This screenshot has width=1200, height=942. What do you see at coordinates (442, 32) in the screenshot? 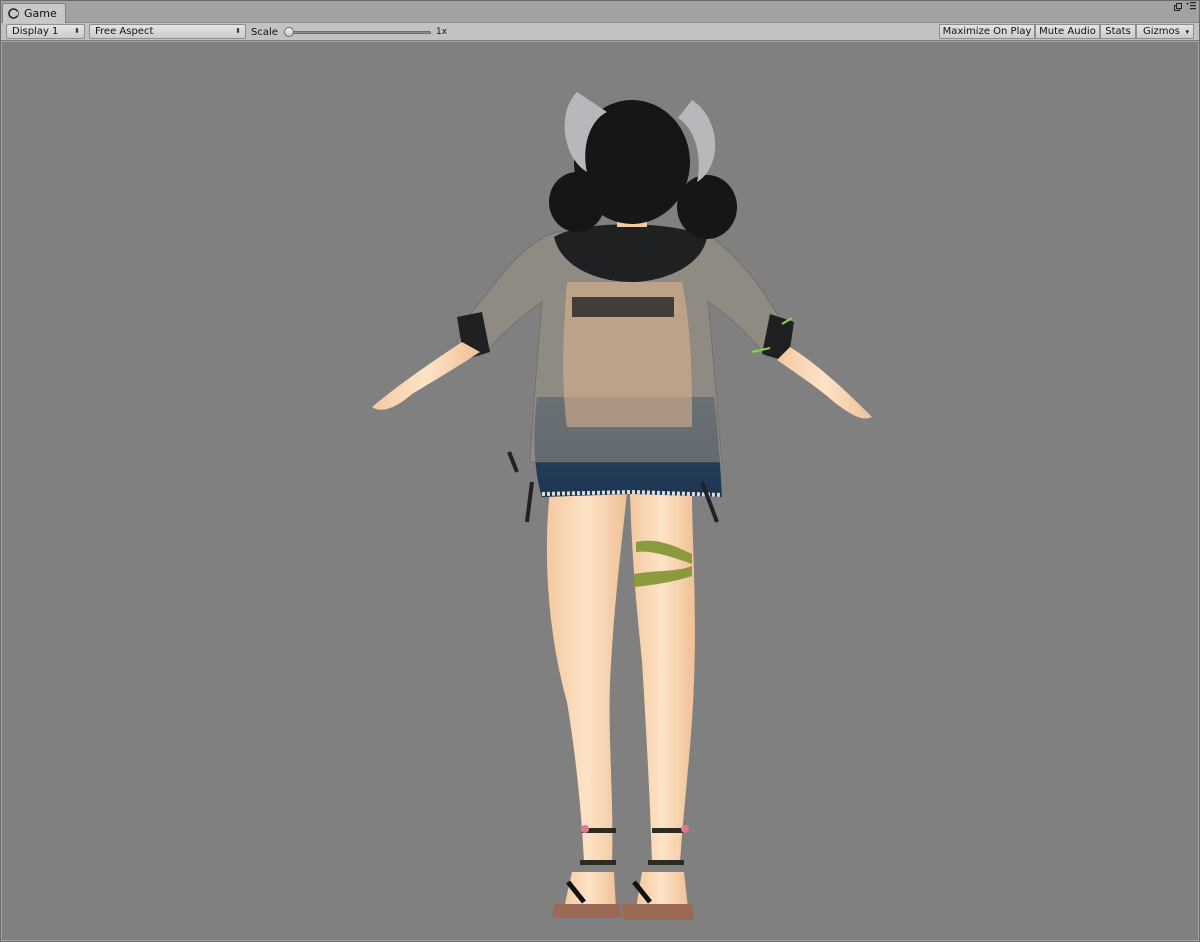
I see `scale-value: 1x` at bounding box center [442, 32].